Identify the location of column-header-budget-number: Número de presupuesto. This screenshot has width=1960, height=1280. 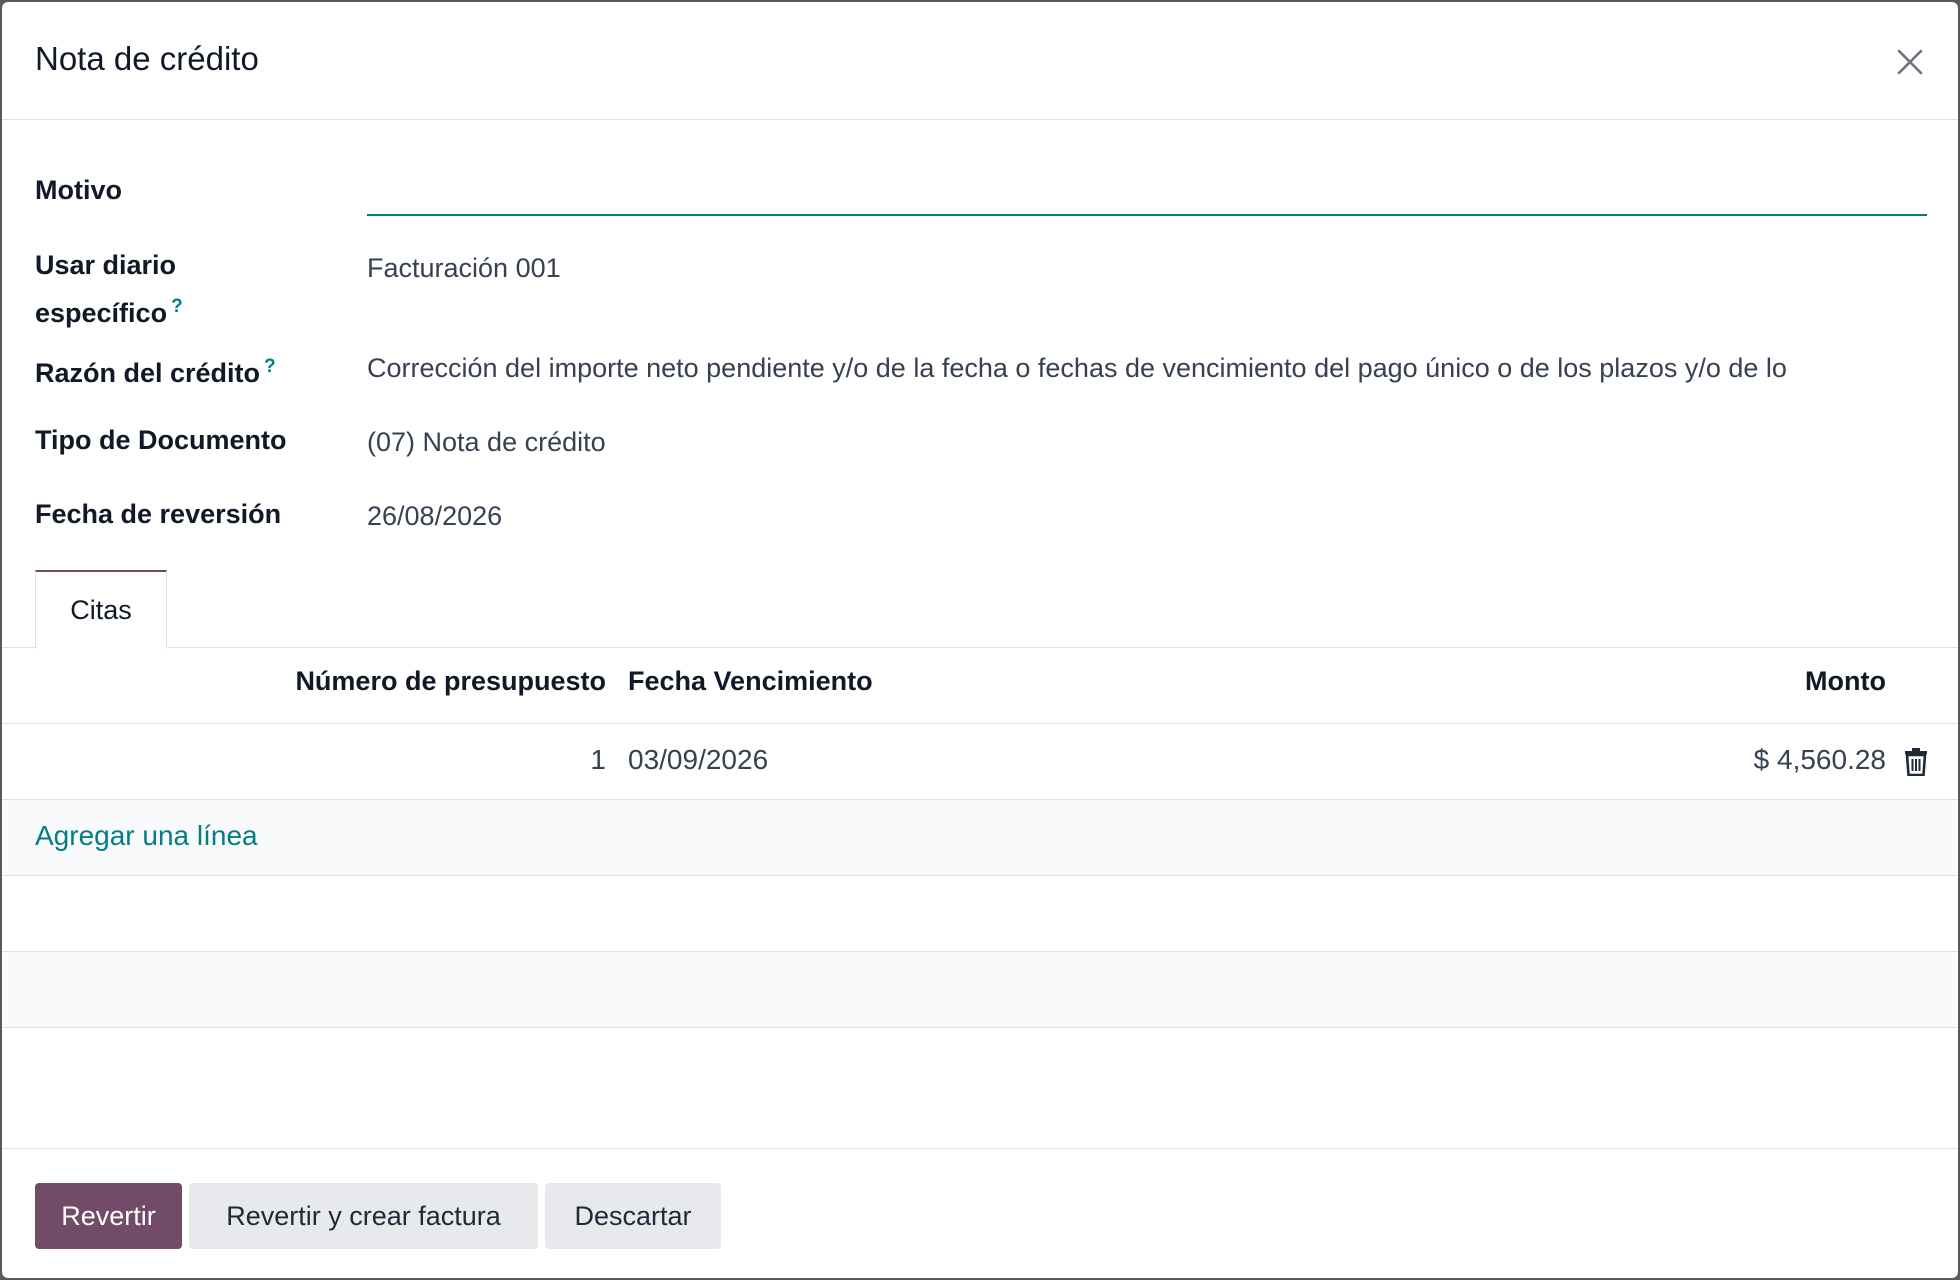
(450, 681).